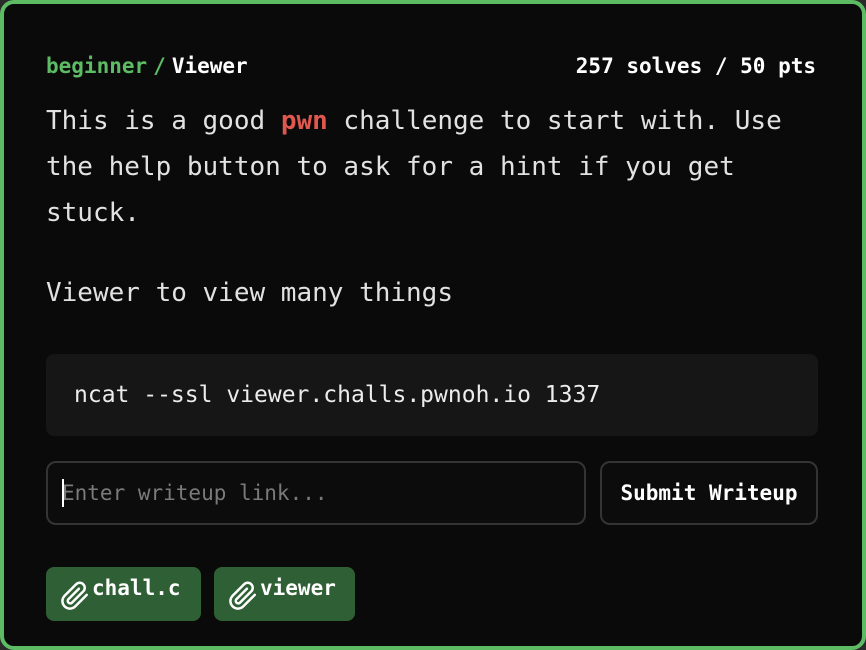 The width and height of the screenshot is (866, 650). Describe the element at coordinates (136, 588) in the screenshot. I see `file-name: chall.c` at that location.